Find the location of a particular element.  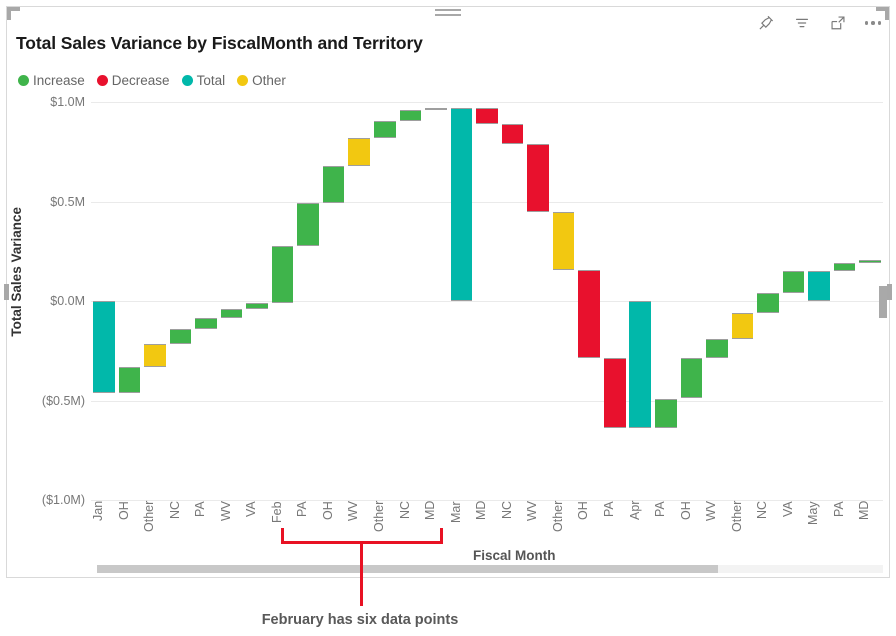

y-axis-tick-label: $1.0M is located at coordinates (67, 102).